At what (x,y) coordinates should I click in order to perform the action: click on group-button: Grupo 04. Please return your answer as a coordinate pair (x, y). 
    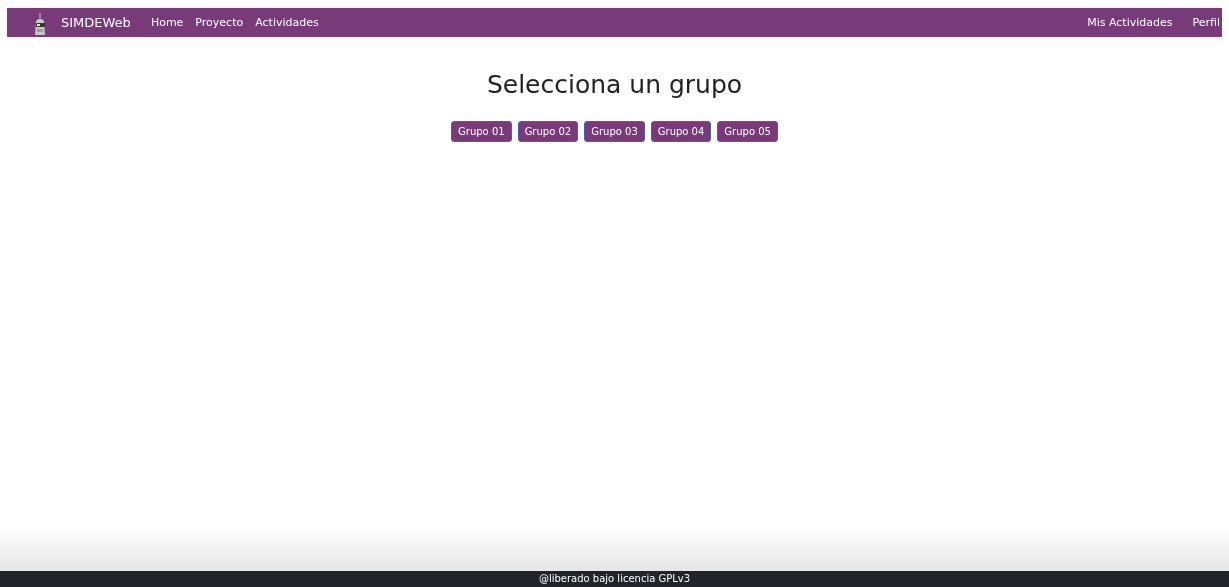
    Looking at the image, I should click on (681, 131).